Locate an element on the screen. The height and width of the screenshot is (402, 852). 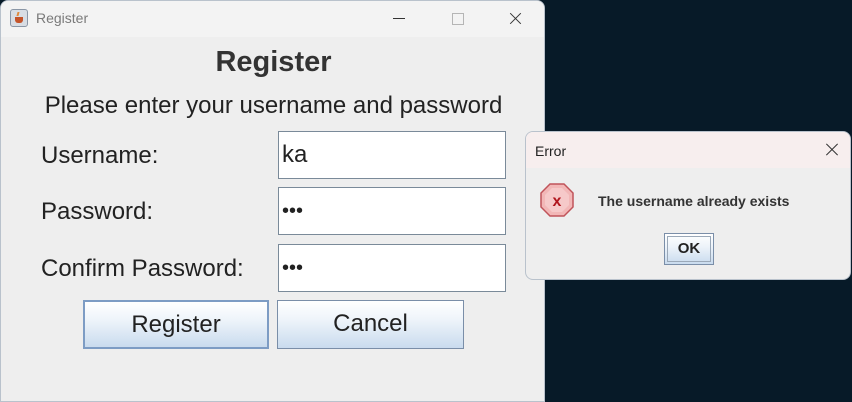
maximize-button is located at coordinates (457, 19).